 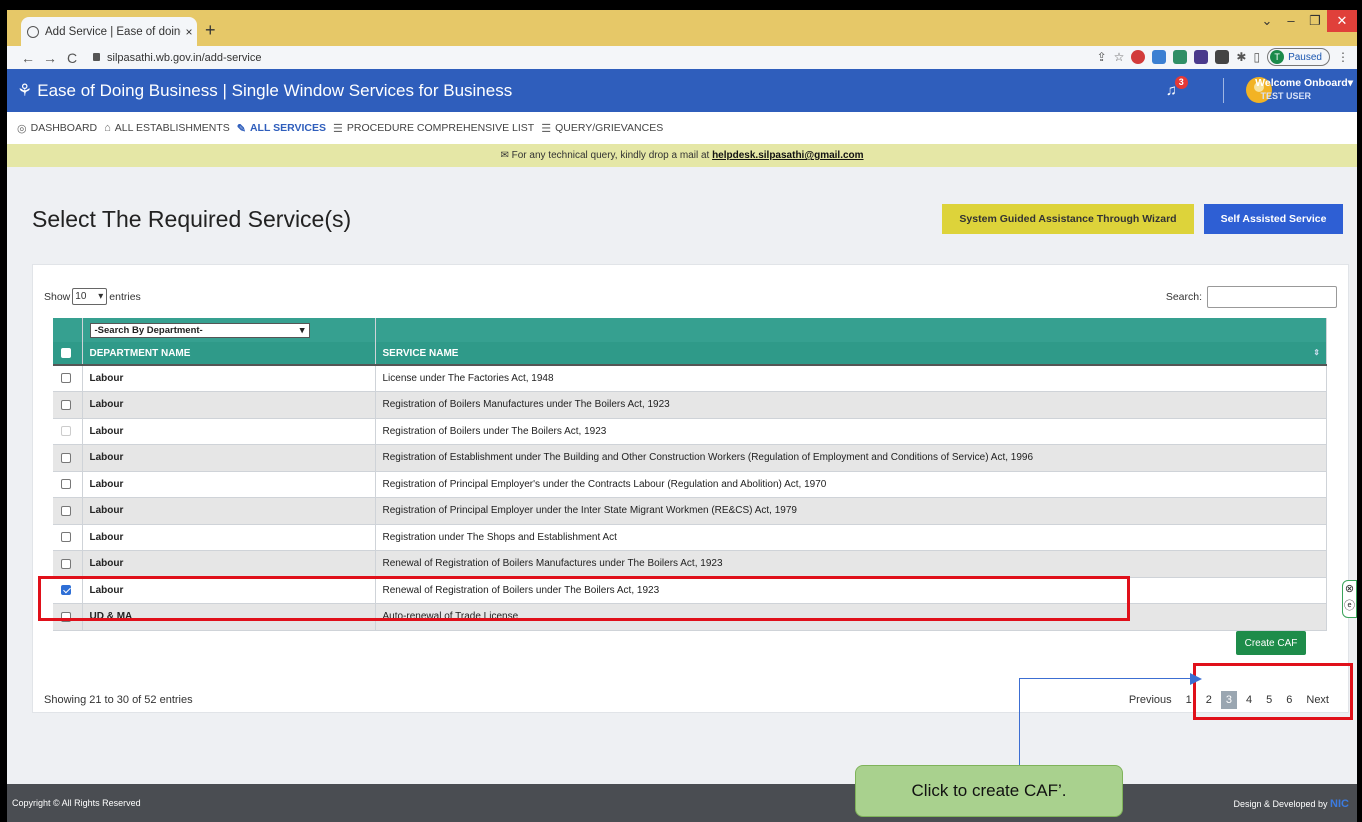 I want to click on minimize-icon: –, so click(x=1291, y=21).